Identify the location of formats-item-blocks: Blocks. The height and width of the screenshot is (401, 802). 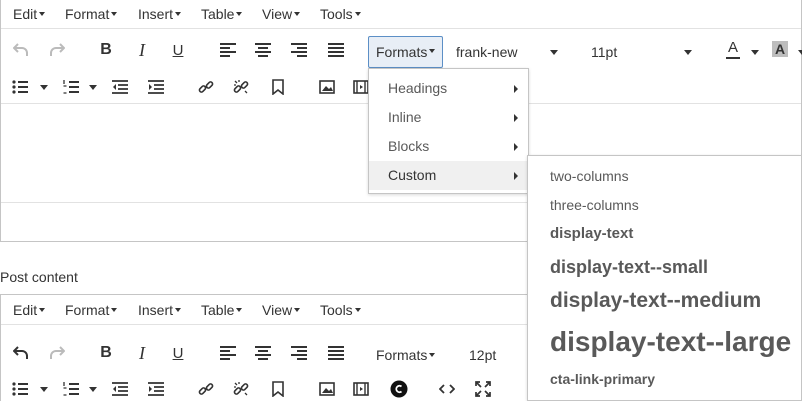
(448, 146).